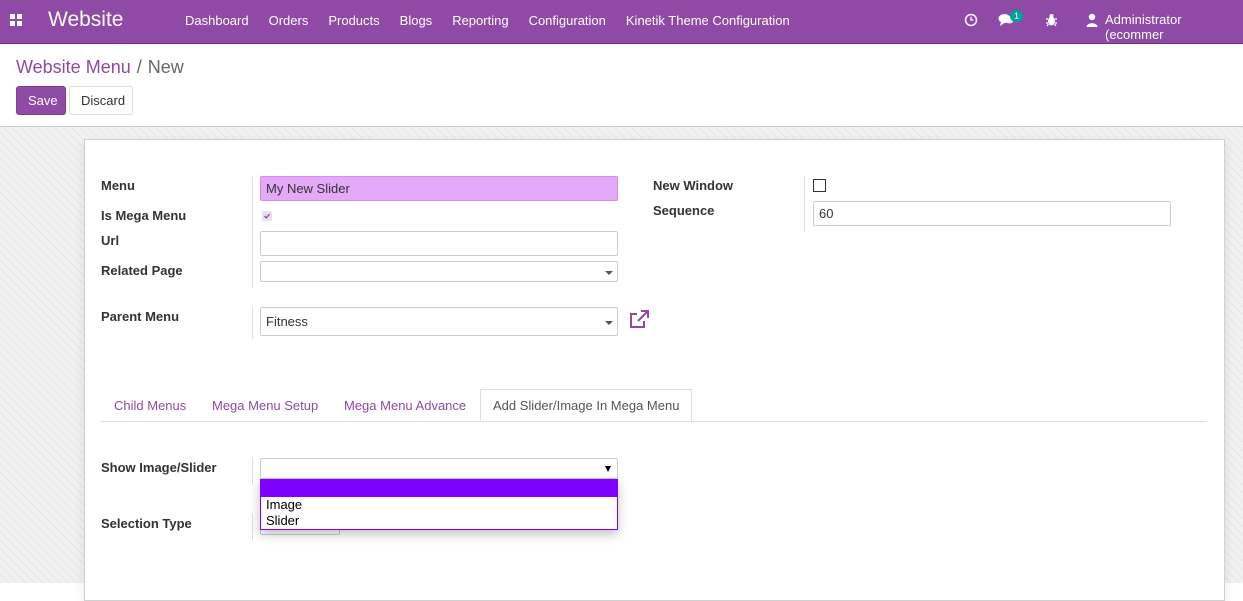 The image size is (1243, 601). I want to click on menu-configuration: Configuration, so click(567, 20).